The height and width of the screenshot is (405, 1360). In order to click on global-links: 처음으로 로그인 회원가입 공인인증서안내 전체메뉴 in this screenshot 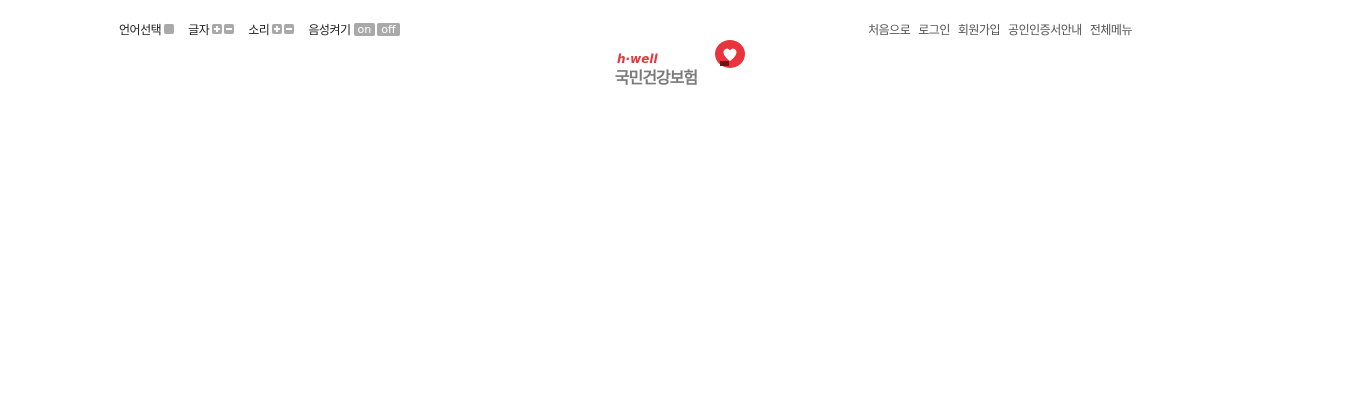, I will do `click(996, 29)`.